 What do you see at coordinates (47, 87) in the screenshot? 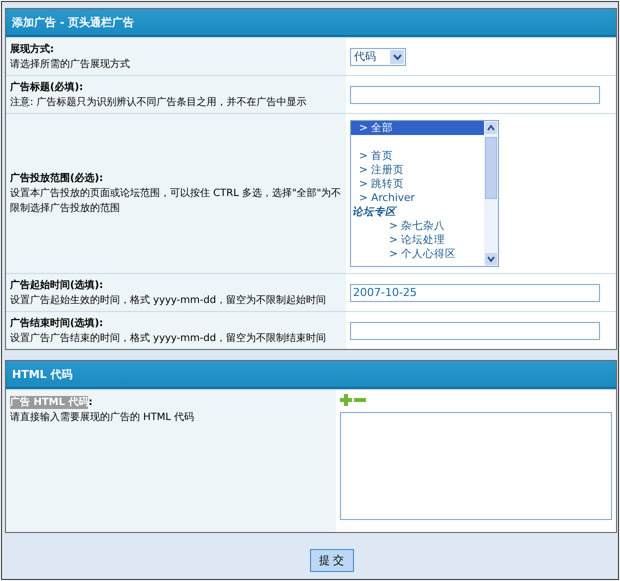
I see `field-label: 广告标题(必填):` at bounding box center [47, 87].